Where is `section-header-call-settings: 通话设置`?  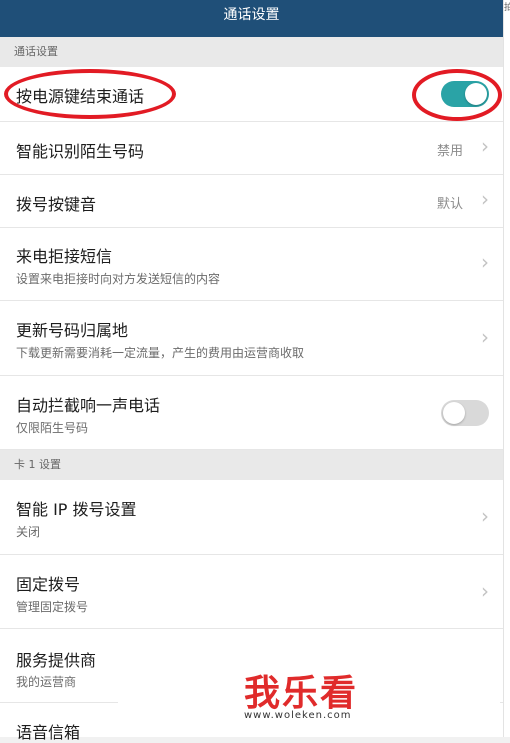
section-header-call-settings: 通话设置 is located at coordinates (251, 52).